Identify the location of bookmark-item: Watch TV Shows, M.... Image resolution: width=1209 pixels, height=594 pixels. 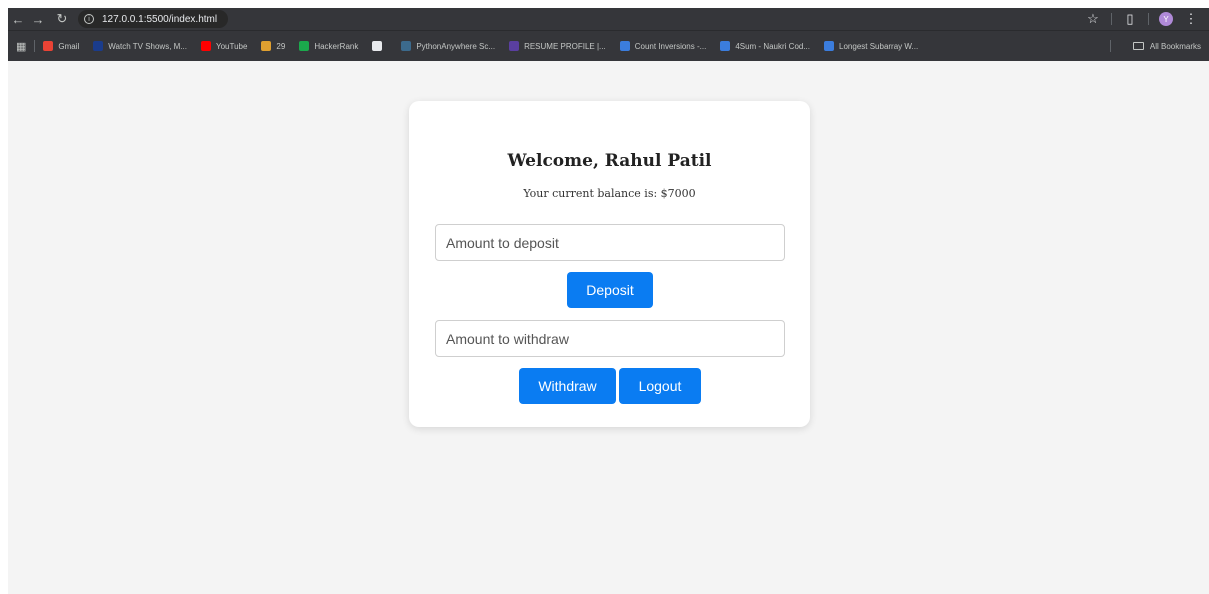
(140, 46).